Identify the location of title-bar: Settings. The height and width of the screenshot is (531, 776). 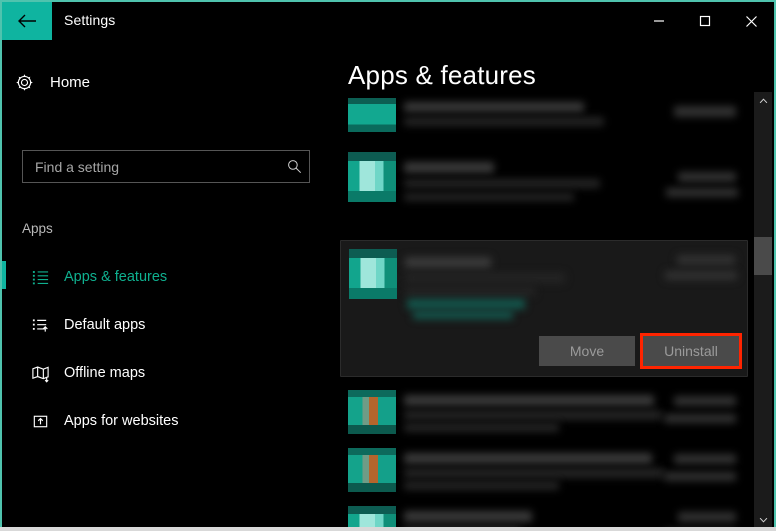
(388, 22).